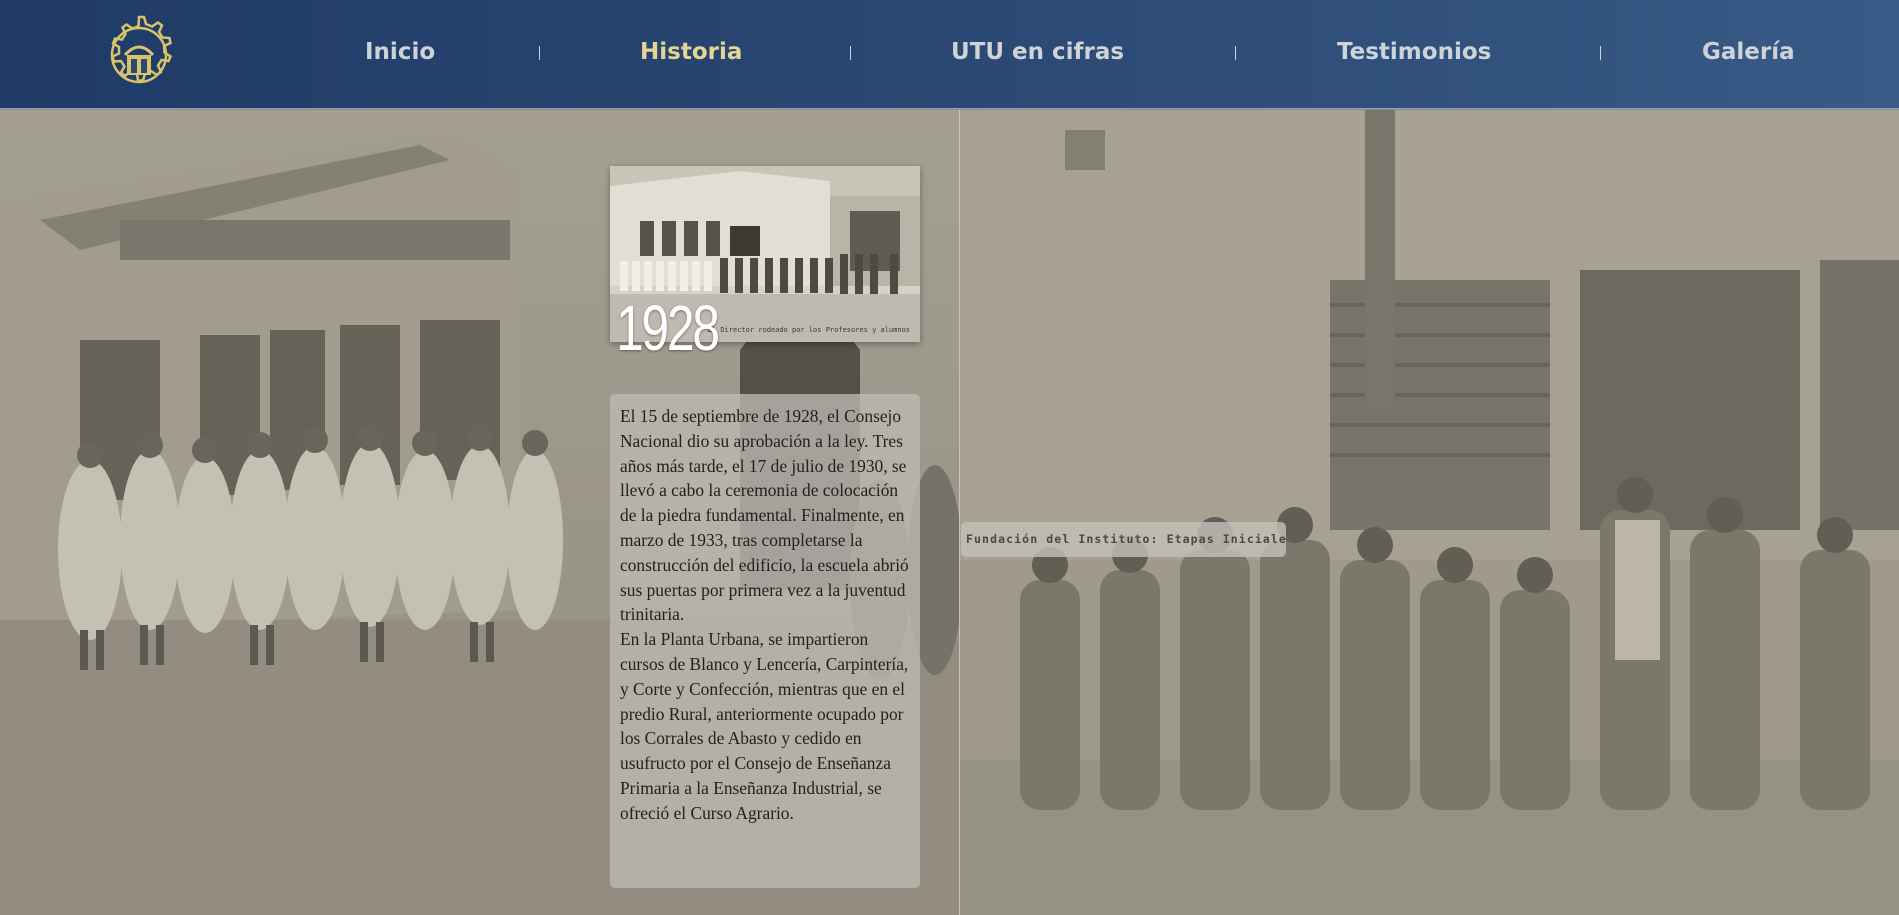 This screenshot has width=1899, height=915. I want to click on school-logo, so click(139, 55).